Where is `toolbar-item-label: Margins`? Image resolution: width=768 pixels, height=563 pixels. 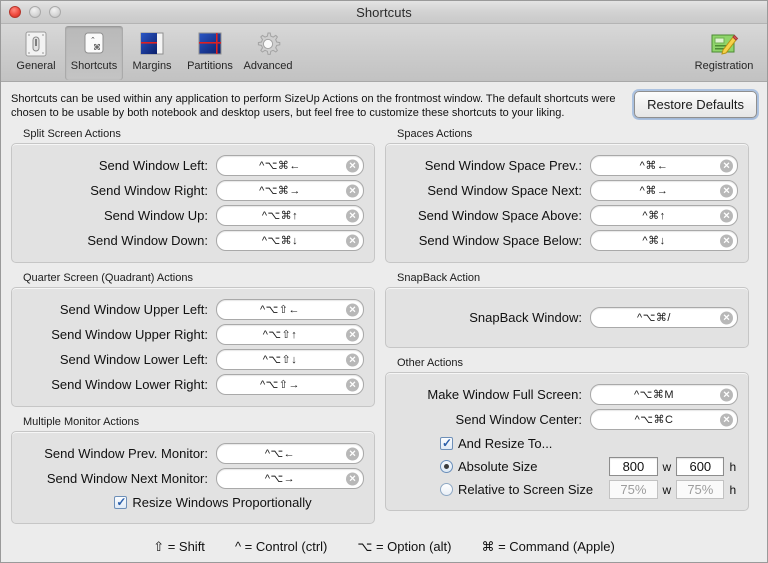 toolbar-item-label: Margins is located at coordinates (152, 66).